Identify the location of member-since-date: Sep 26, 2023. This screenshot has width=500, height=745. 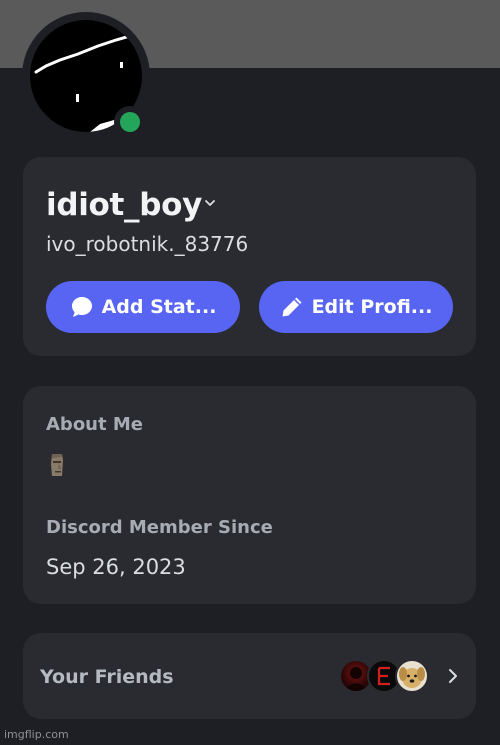
(116, 567).